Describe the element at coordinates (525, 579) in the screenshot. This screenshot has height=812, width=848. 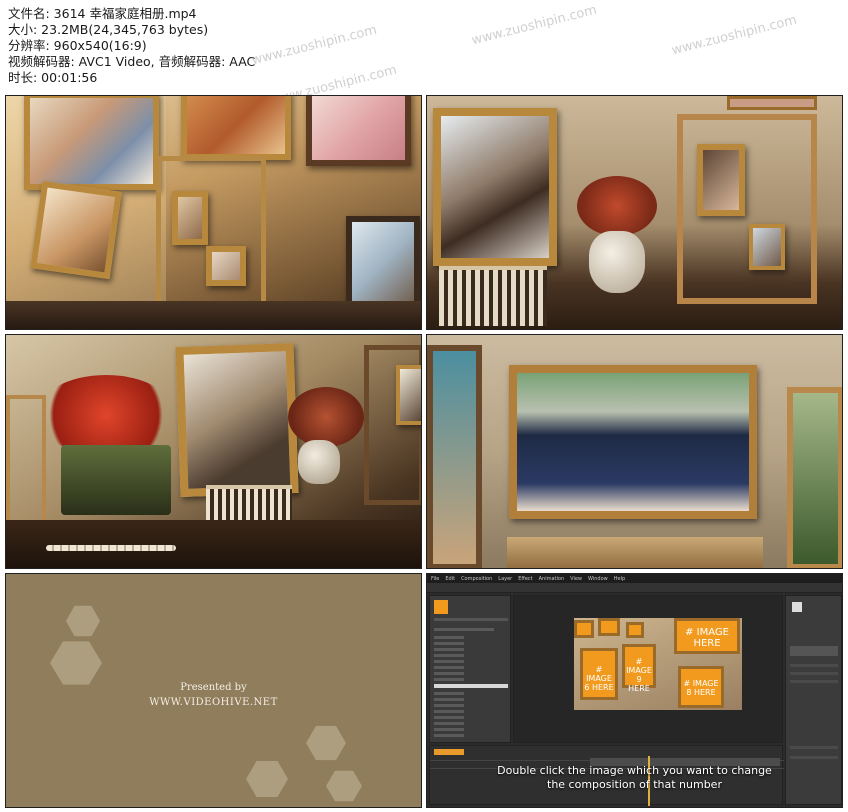
I see `menu-effect: Effect` at that location.